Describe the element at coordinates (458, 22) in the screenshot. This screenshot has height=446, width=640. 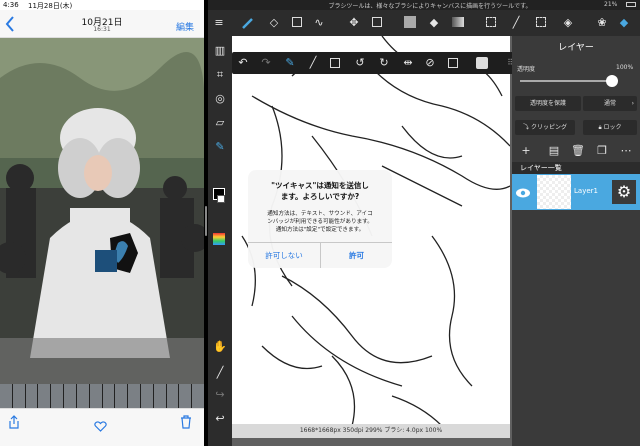
I see `gradient-tool-icon` at that location.